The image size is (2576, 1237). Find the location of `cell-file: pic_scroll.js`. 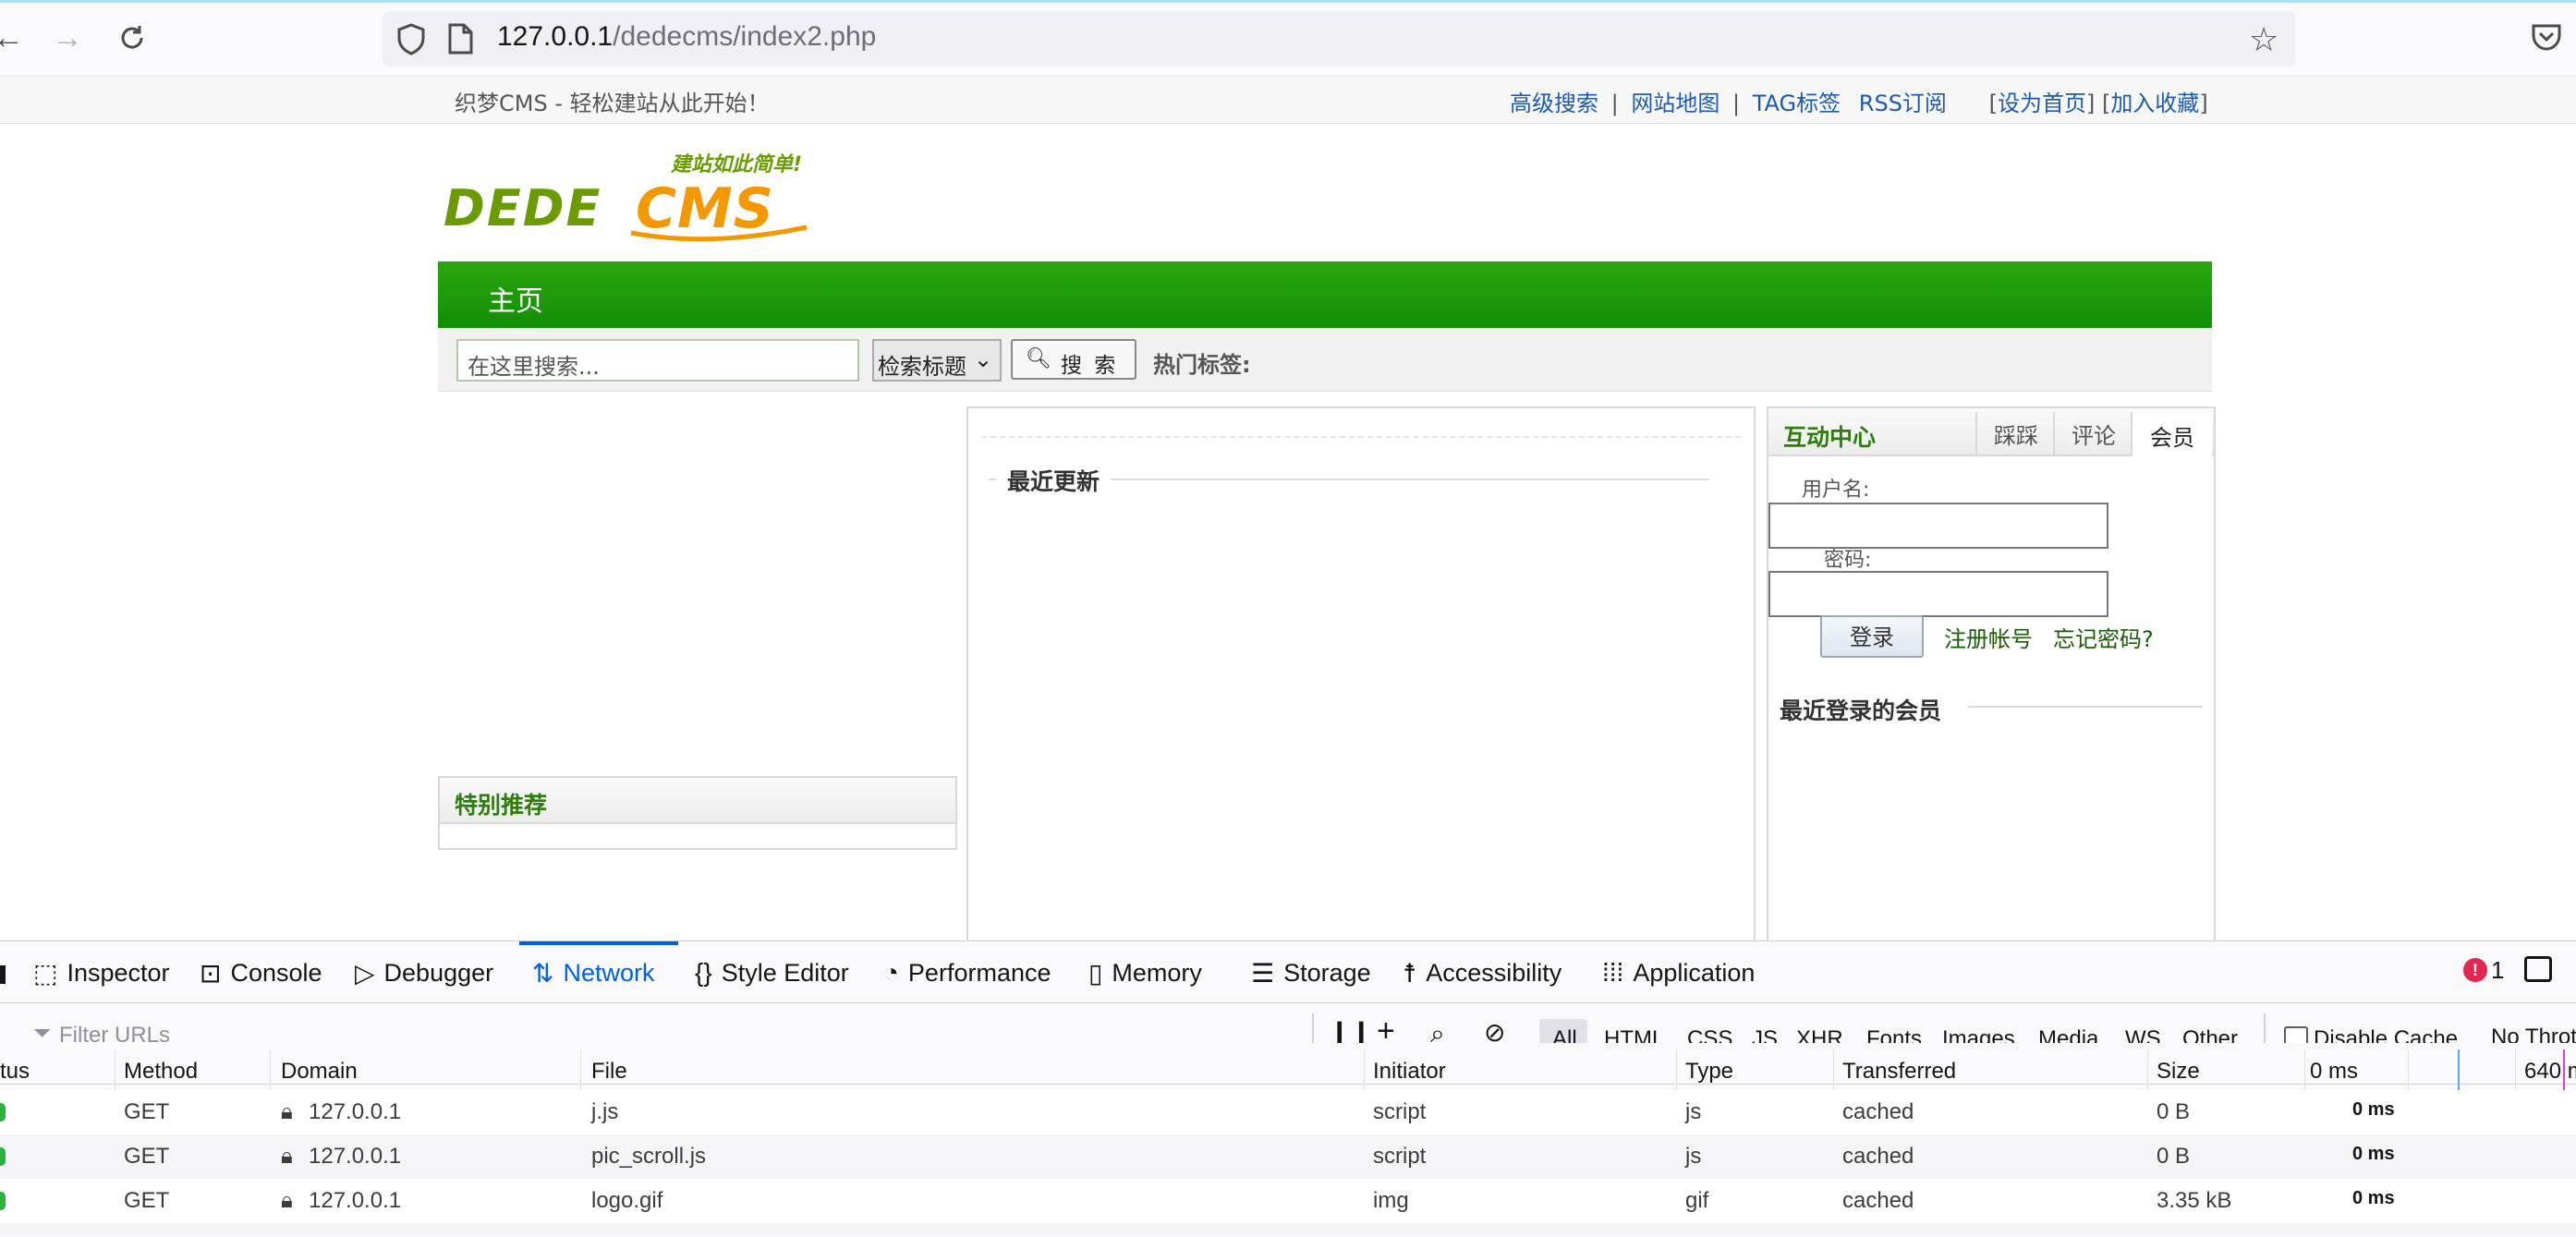

cell-file: pic_scroll.js is located at coordinates (649, 1156).